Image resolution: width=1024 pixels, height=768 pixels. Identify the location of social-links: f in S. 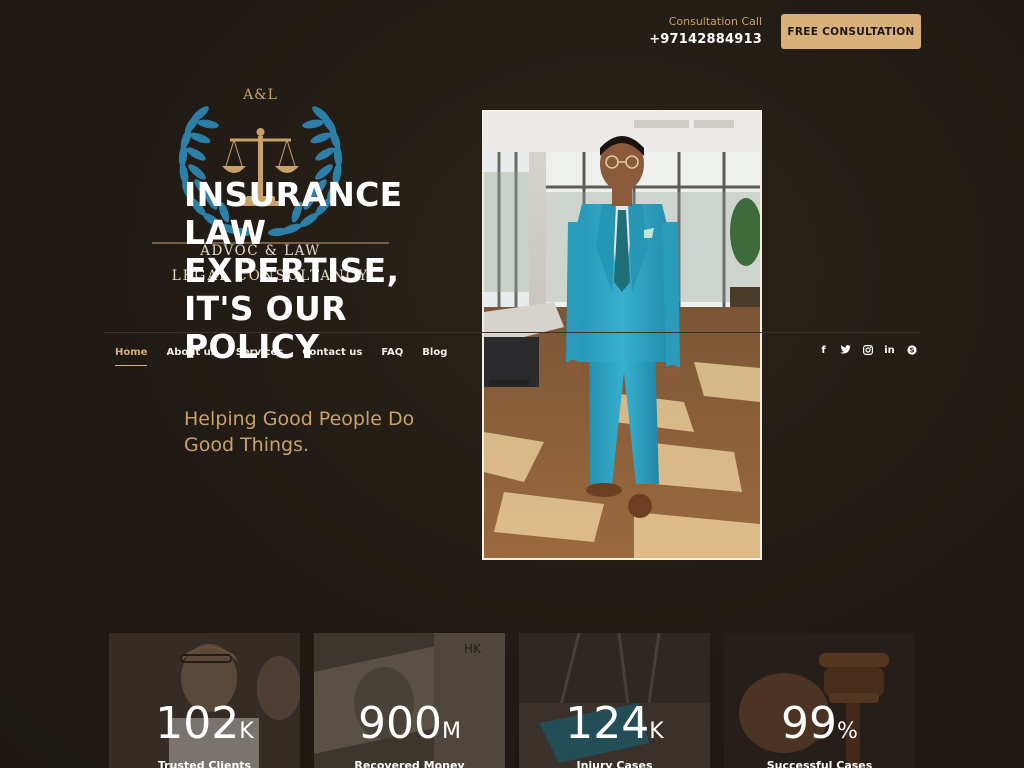
(867, 351).